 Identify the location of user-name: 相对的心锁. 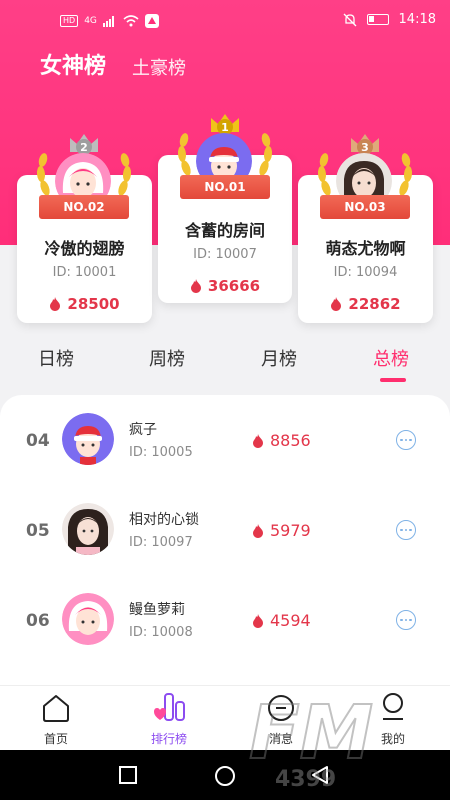
(164, 520).